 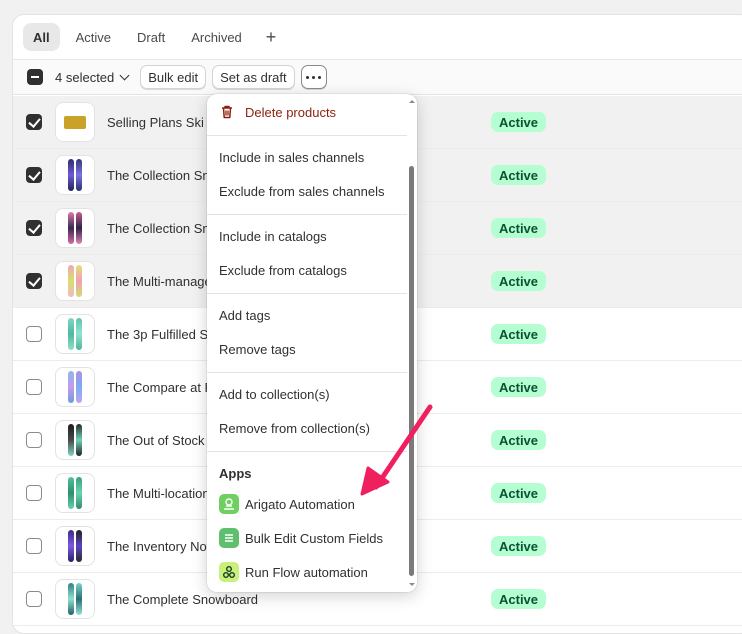 I want to click on bulk-actions-bar: 4 selected Bulk edit Set as draft, so click(x=377, y=77).